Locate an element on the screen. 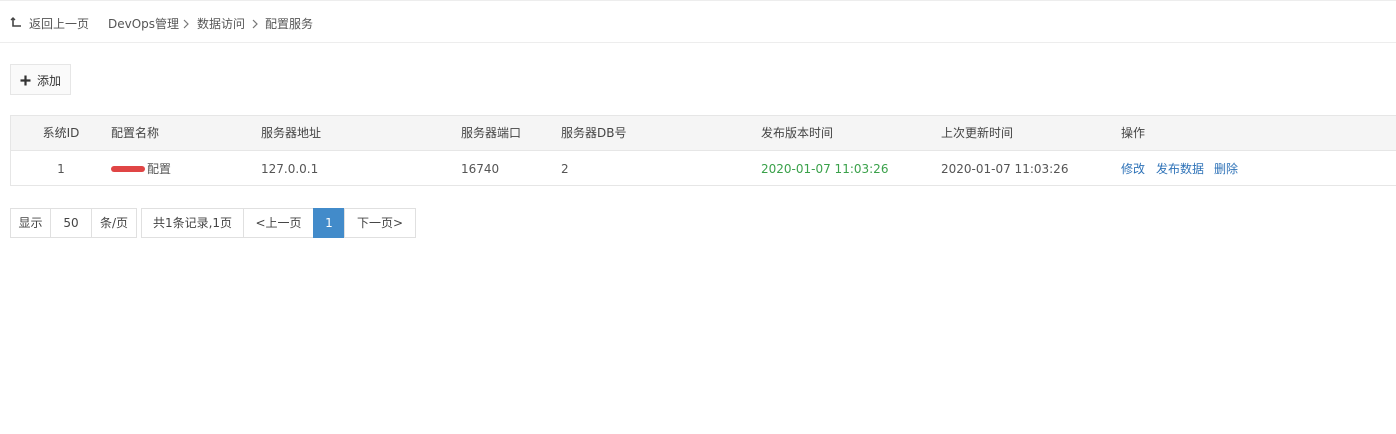 Image resolution: width=1396 pixels, height=434 pixels. cell-server-address: 127.0.0.1 is located at coordinates (290, 169).